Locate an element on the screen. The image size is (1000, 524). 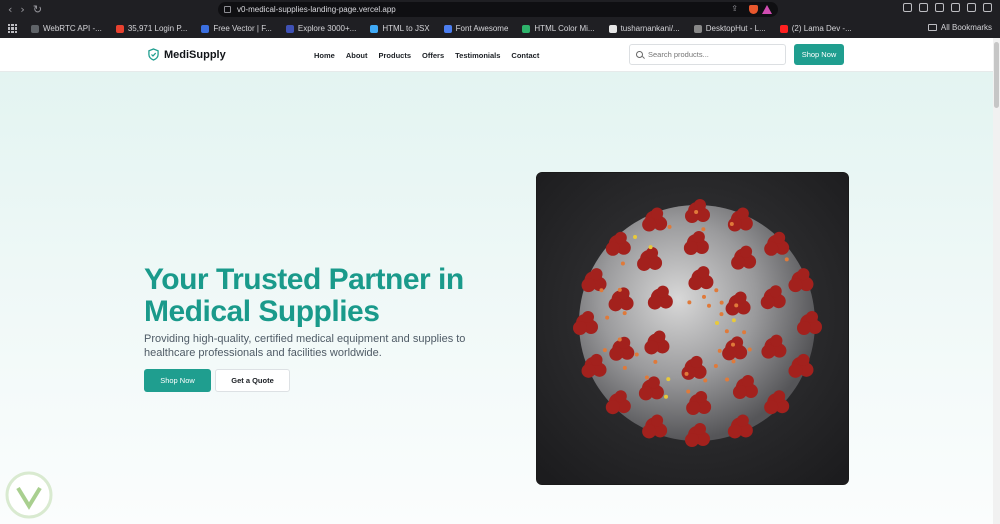
extension-icon is located at coordinates (907, 7).